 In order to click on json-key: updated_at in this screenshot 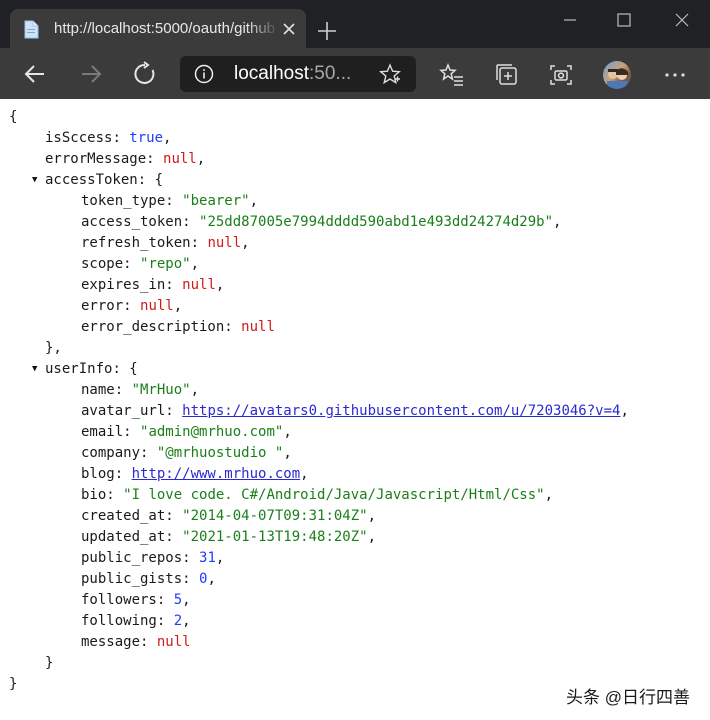, I will do `click(123, 537)`.